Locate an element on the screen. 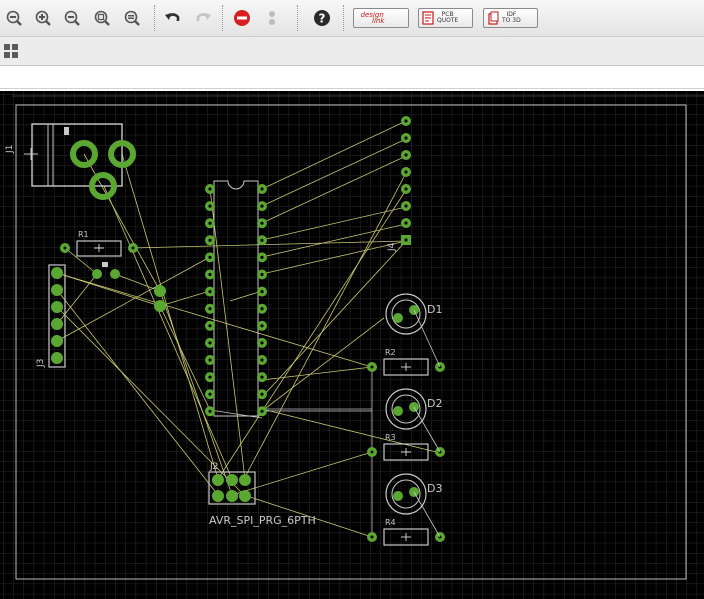 The width and height of the screenshot is (704, 599). zoom-out-button is located at coordinates (72, 18).